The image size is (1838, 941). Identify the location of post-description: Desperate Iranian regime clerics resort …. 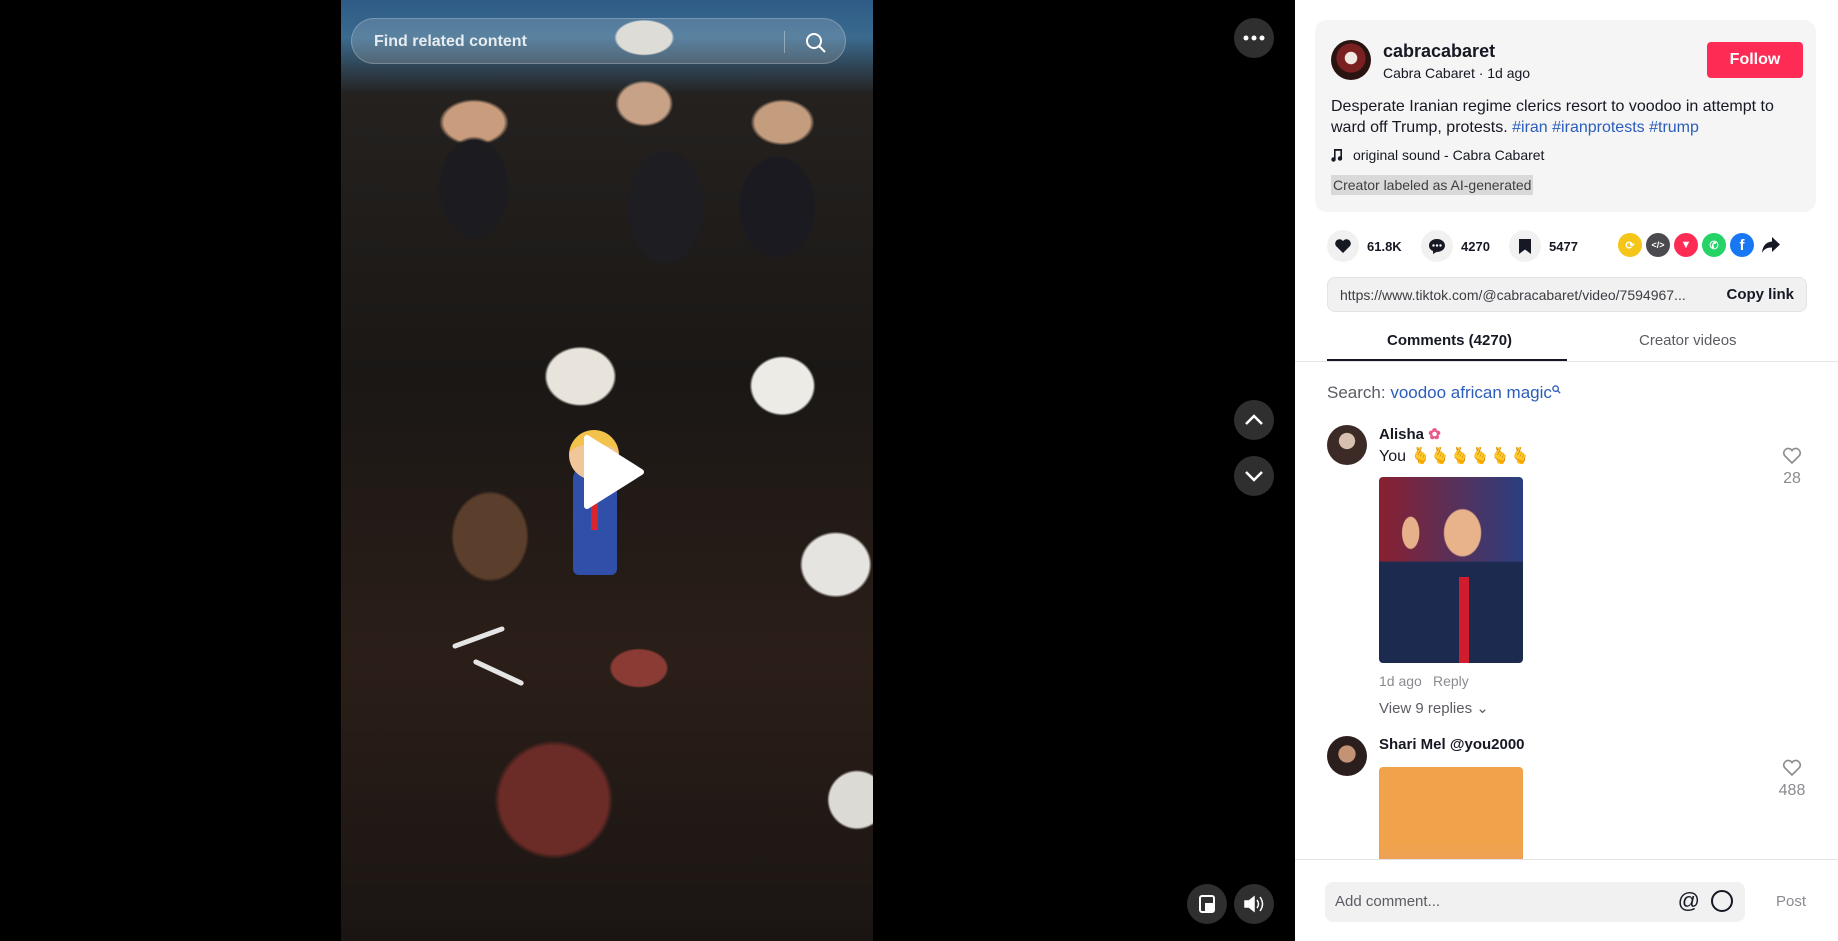
(1568, 117).